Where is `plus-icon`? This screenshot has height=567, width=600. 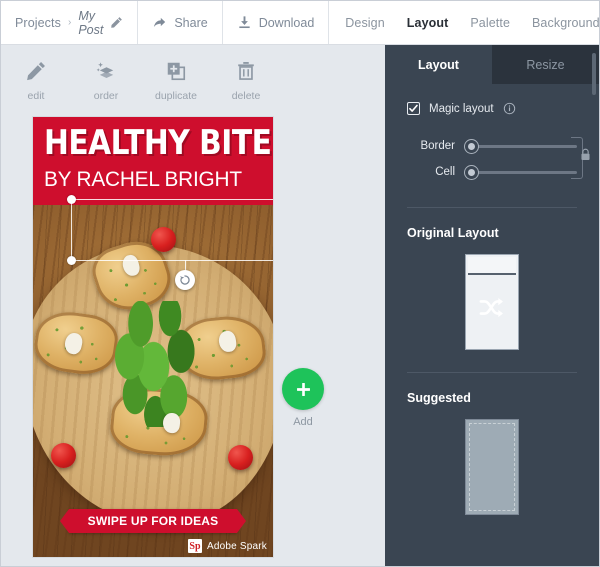
plus-icon is located at coordinates (303, 389).